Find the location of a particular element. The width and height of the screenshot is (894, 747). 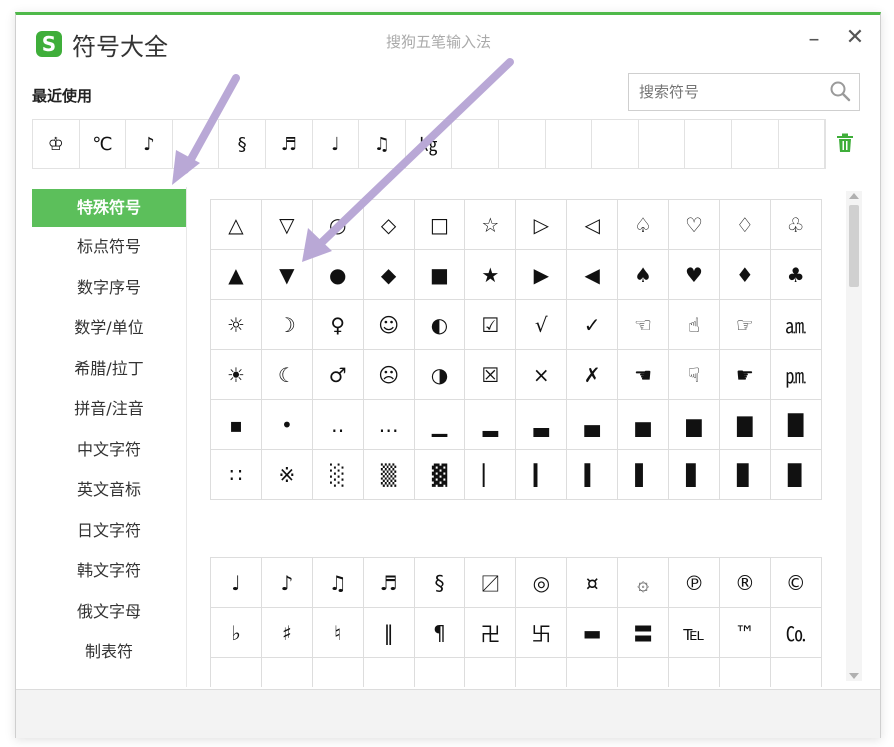

symbol-cell: ▋ is located at coordinates (694, 475).